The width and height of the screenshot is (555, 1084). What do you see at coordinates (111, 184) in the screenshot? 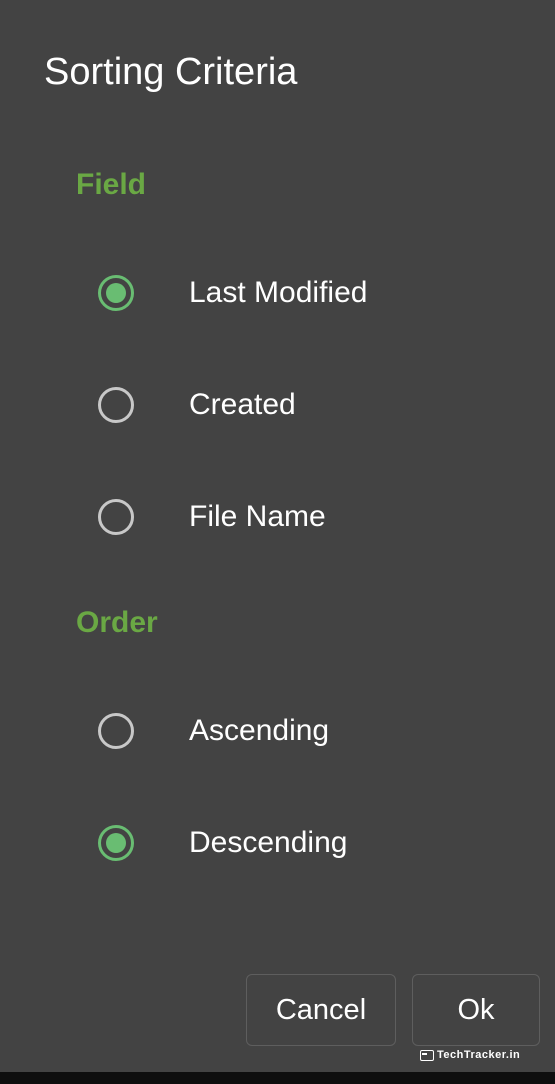
I see `field-section-heading: Field` at bounding box center [111, 184].